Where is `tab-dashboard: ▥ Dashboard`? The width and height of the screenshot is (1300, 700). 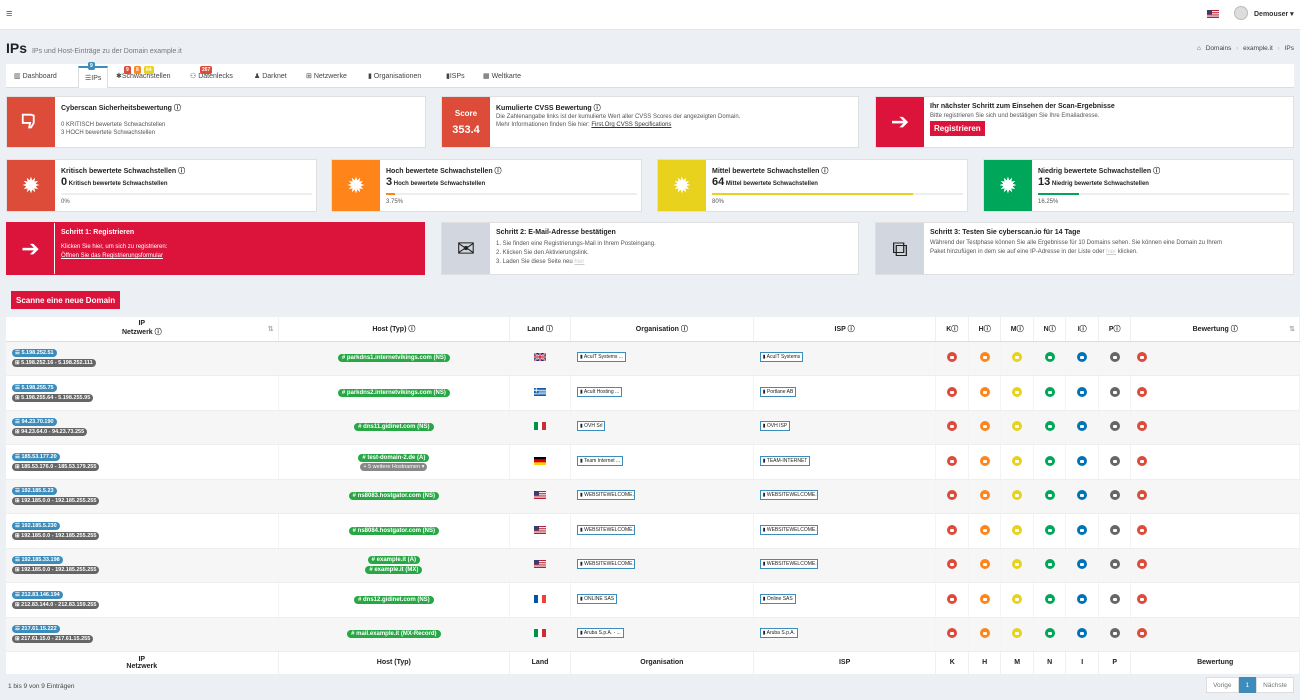 tab-dashboard: ▥ Dashboard is located at coordinates (35, 76).